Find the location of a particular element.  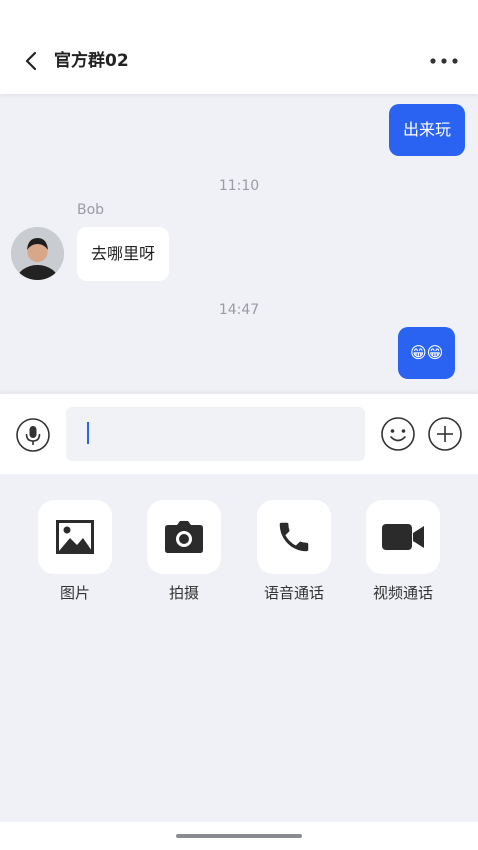

tool-image: 图片 is located at coordinates (75, 551).